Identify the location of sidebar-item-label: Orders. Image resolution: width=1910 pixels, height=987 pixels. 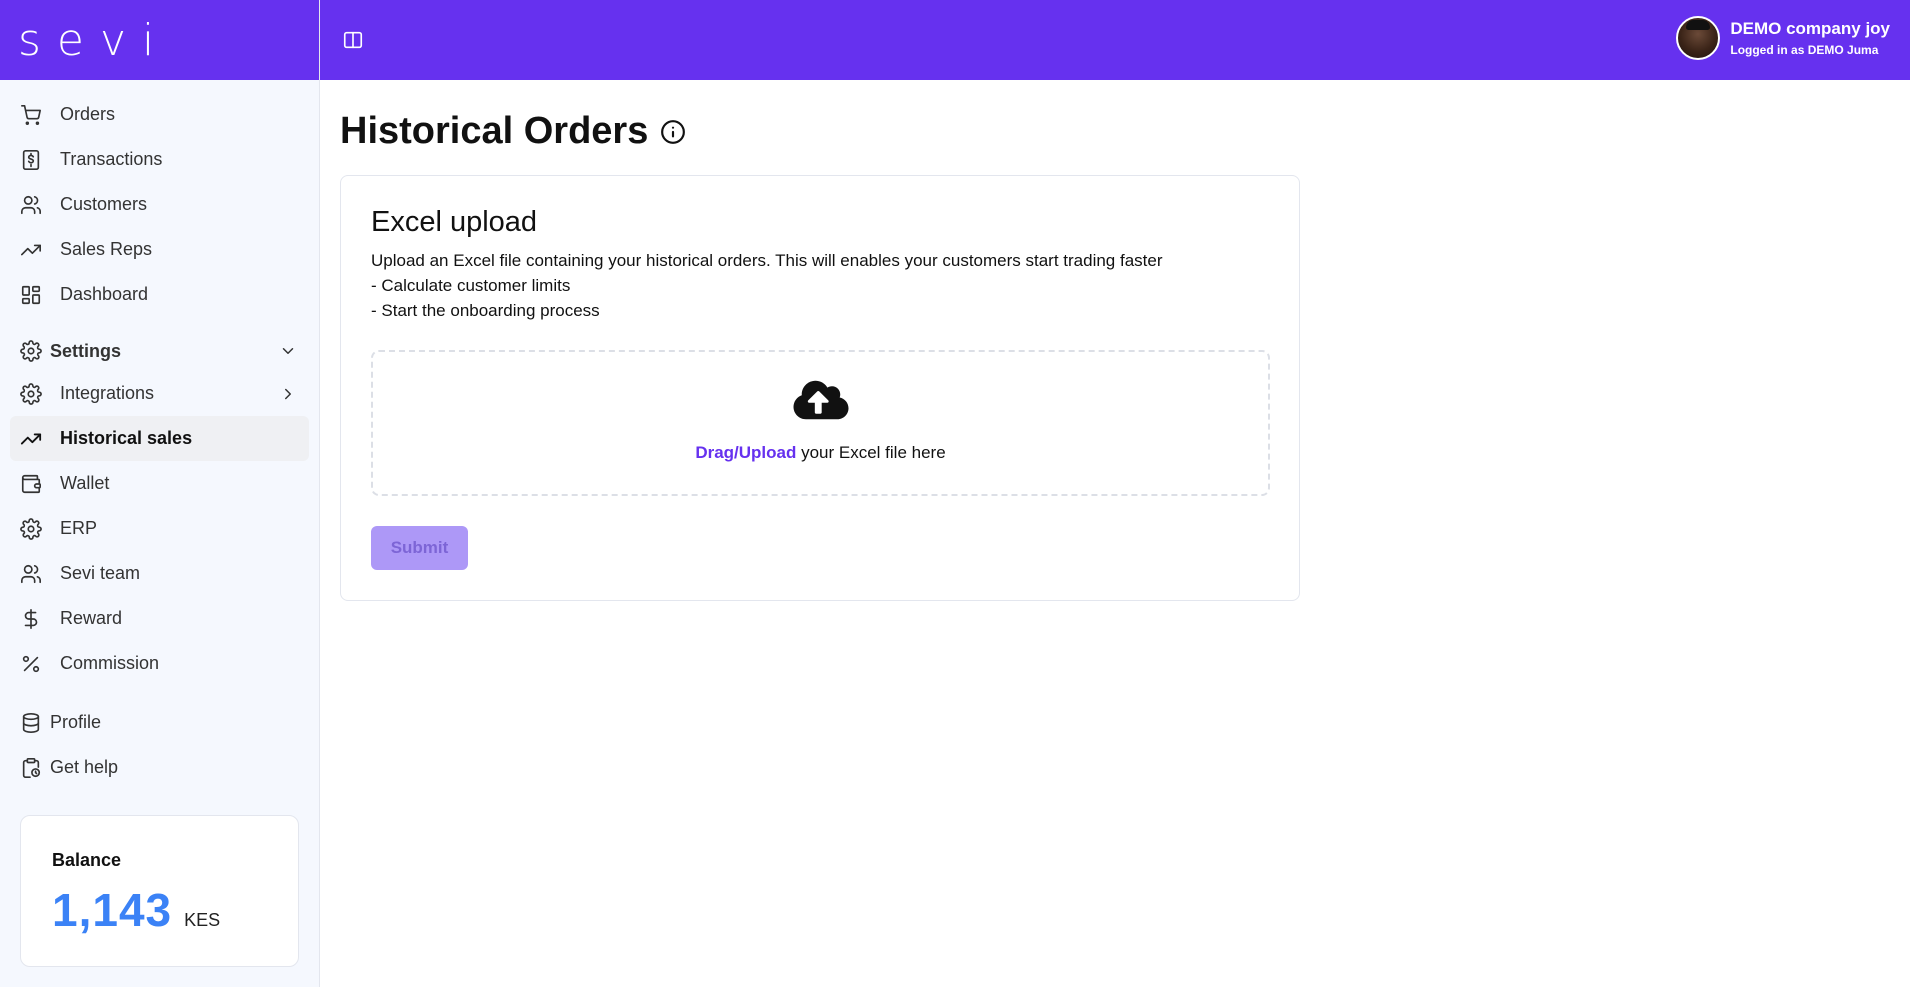
(88, 114).